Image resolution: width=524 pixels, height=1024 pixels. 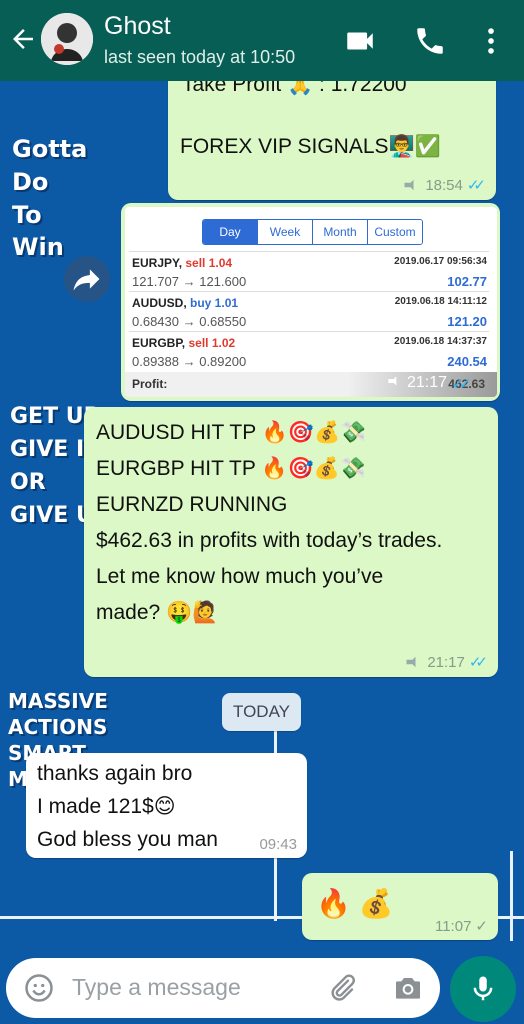 I want to click on message-meta: 09:43, so click(x=278, y=844).